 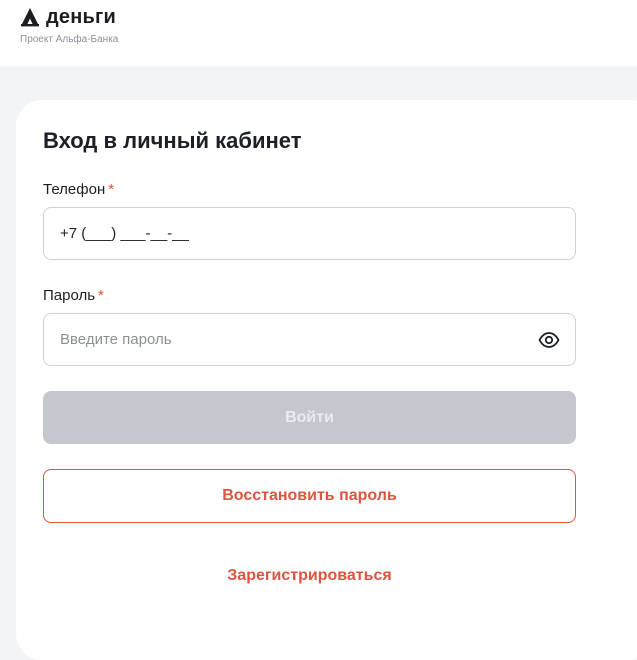 I want to click on phone-input: +7 (___) ___-__-__, so click(x=124, y=233).